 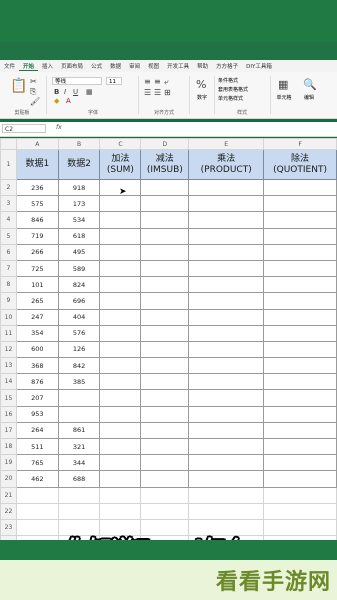 What do you see at coordinates (166, 82) in the screenshot?
I see `wrap-text-icon: ⤶` at bounding box center [166, 82].